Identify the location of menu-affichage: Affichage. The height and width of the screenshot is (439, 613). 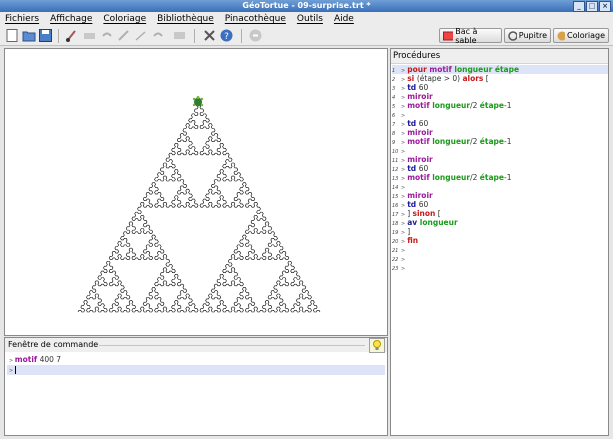
(71, 19).